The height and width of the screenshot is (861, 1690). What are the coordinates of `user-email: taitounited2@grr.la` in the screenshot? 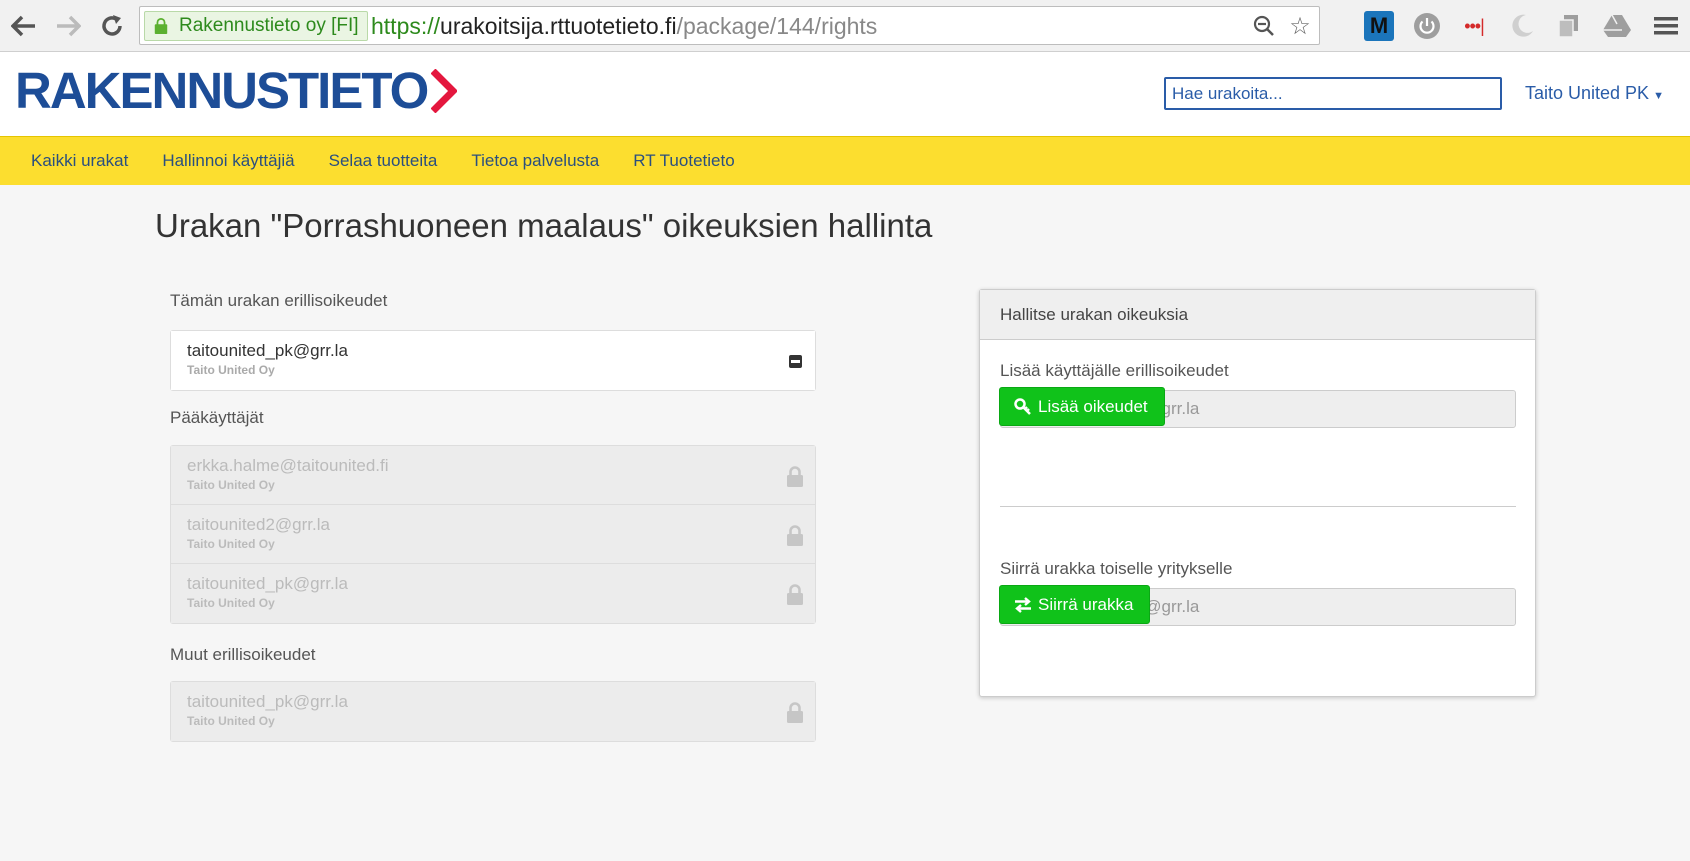 It's located at (258, 524).